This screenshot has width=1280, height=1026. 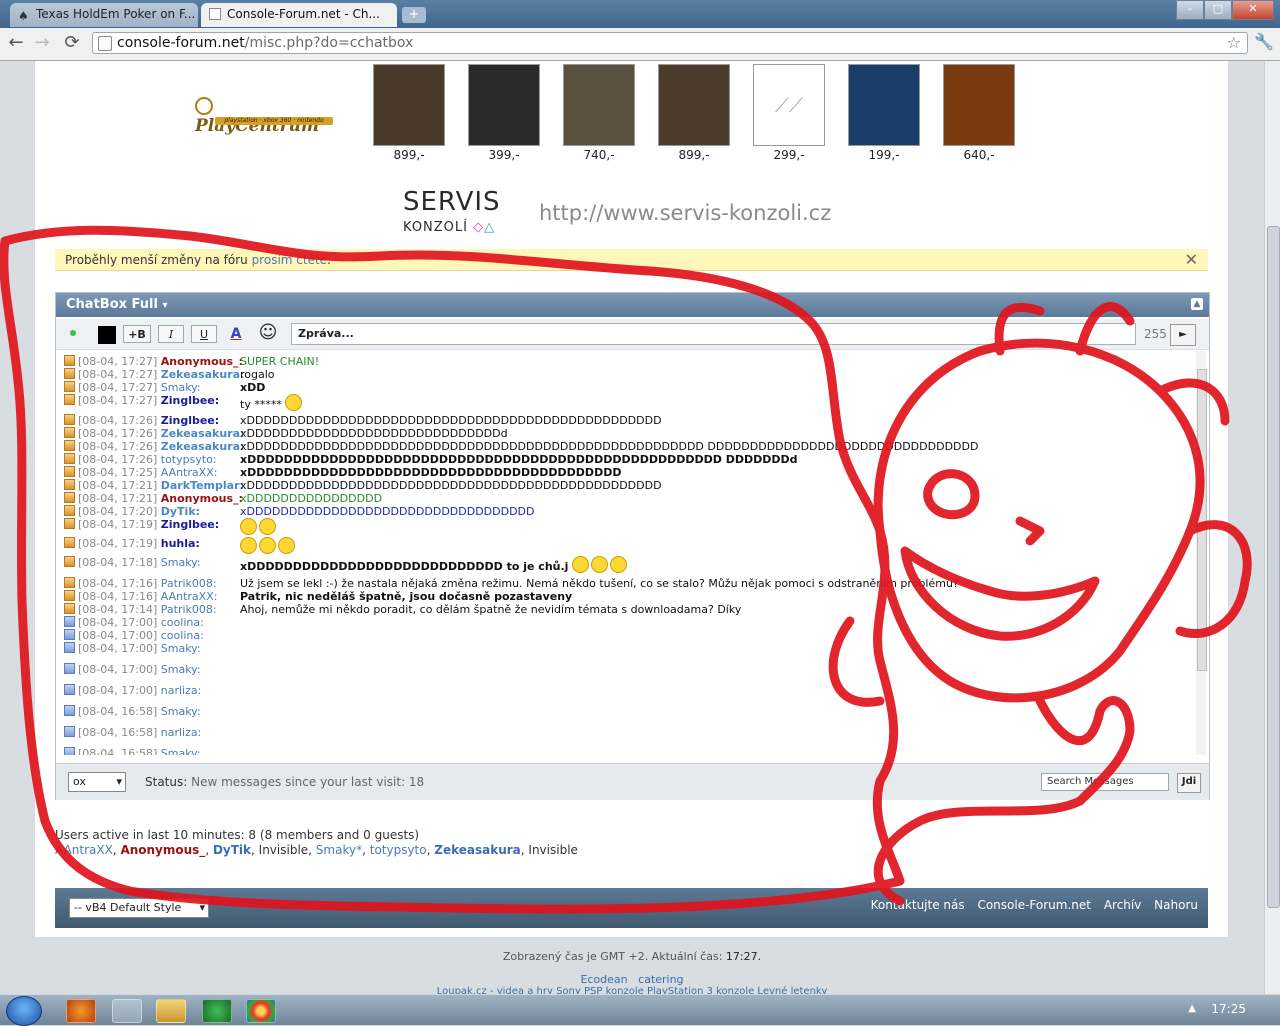 What do you see at coordinates (164, 305) in the screenshot?
I see `chevron-down-icon: ▾` at bounding box center [164, 305].